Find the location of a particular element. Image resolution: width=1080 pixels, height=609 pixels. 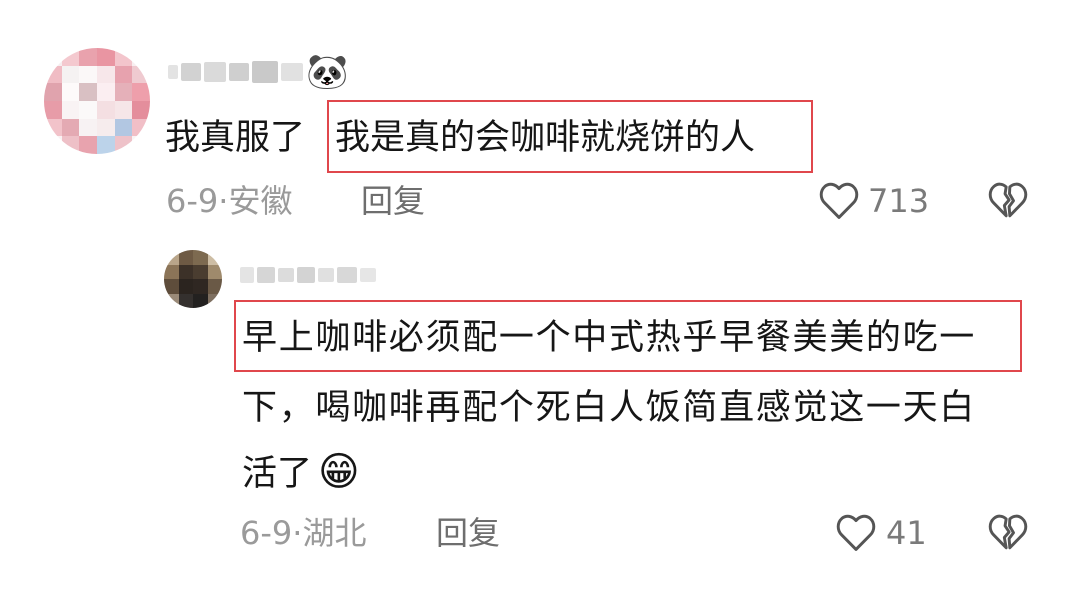

grinning-emoji: 😁 is located at coordinates (339, 472).